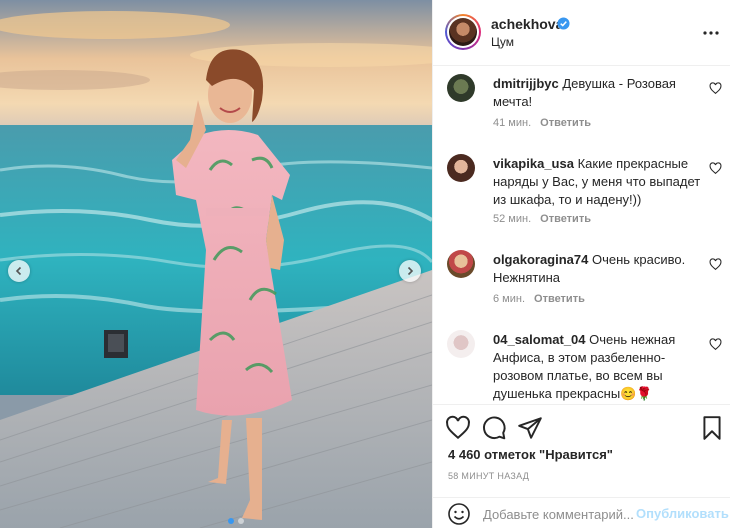 The width and height of the screenshot is (730, 528). What do you see at coordinates (512, 123) in the screenshot?
I see `comment-time: 41 мин.` at bounding box center [512, 123].